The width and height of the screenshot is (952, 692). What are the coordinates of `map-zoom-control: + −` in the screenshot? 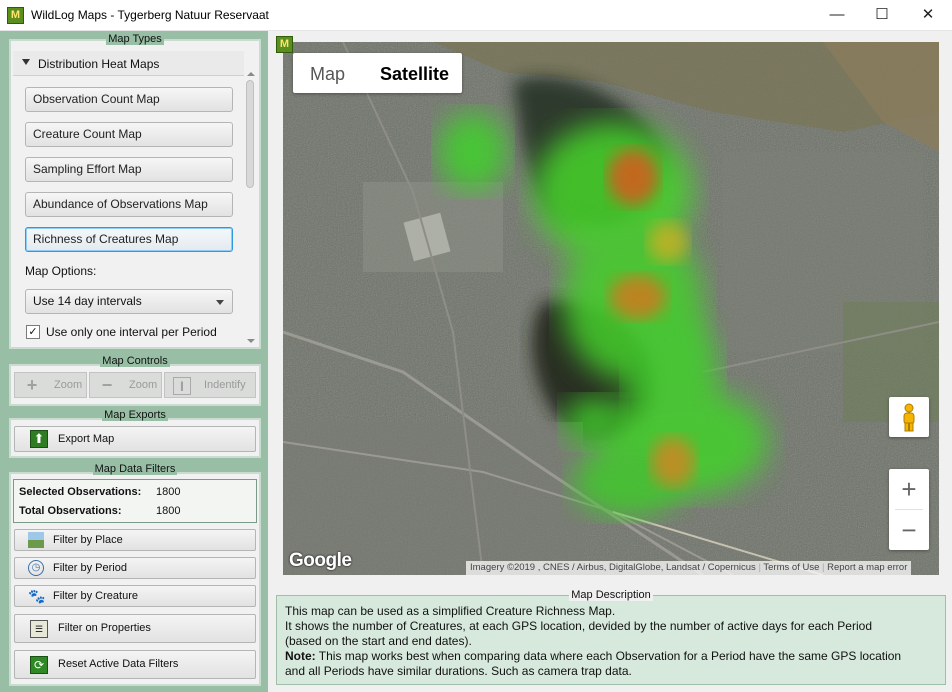 It's located at (909, 509).